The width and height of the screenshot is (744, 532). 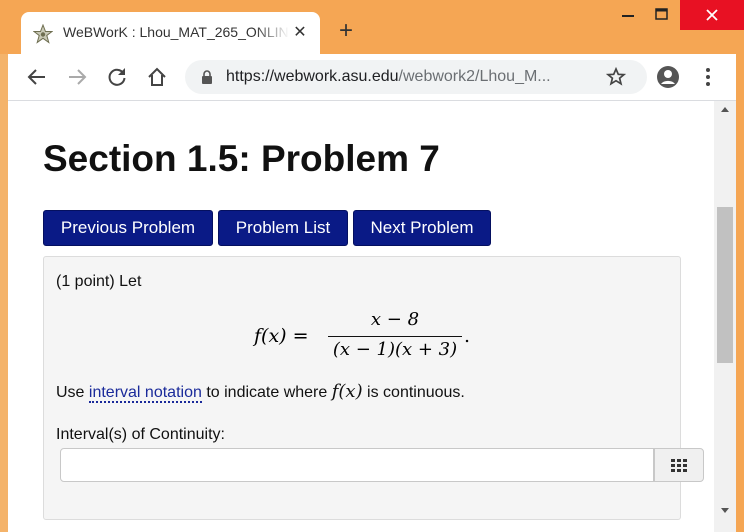 What do you see at coordinates (668, 77) in the screenshot?
I see `account-icon` at bounding box center [668, 77].